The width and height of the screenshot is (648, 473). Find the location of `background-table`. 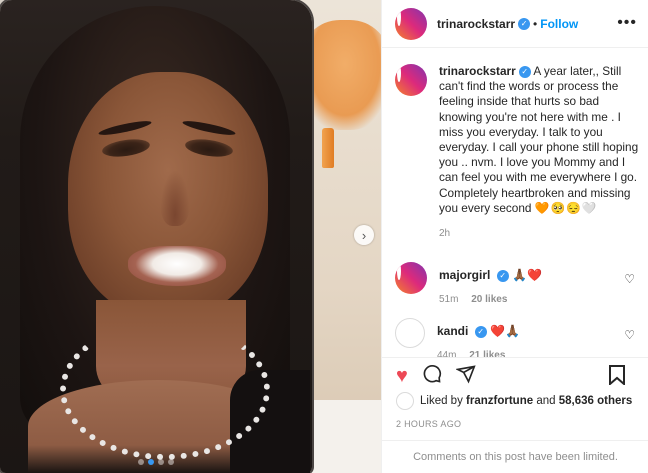

background-table is located at coordinates (340, 436).